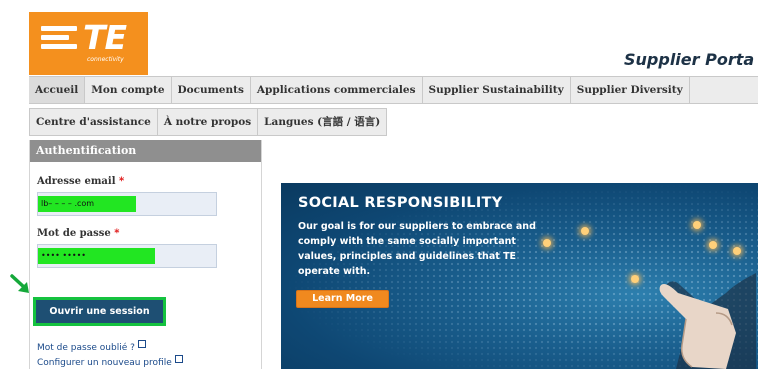  I want to click on tab-centre-assistance: Centre d'assistance, so click(93, 122).